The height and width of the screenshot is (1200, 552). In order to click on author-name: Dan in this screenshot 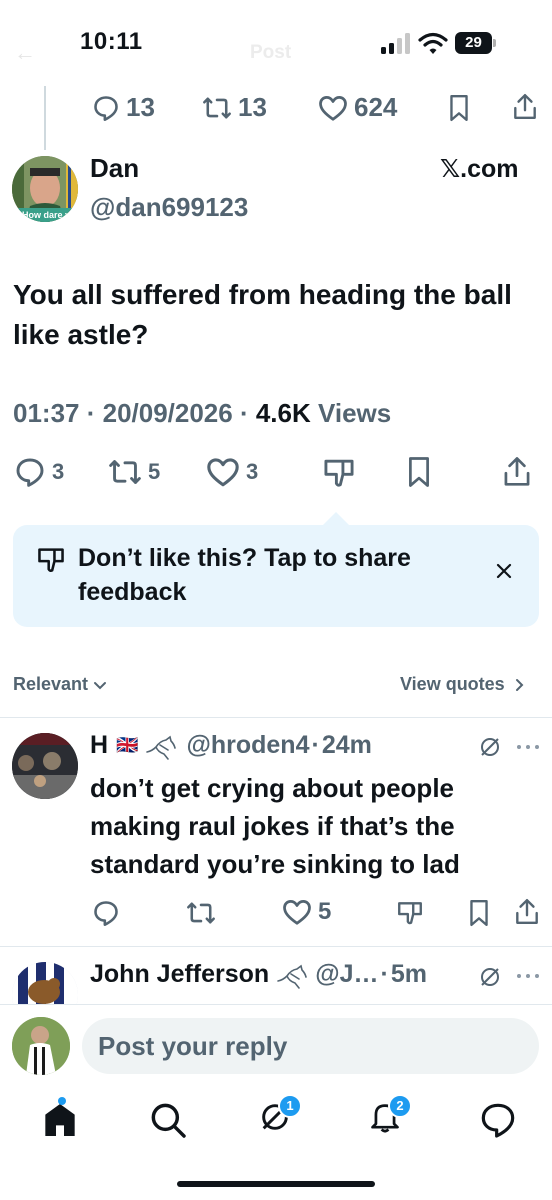, I will do `click(114, 168)`.